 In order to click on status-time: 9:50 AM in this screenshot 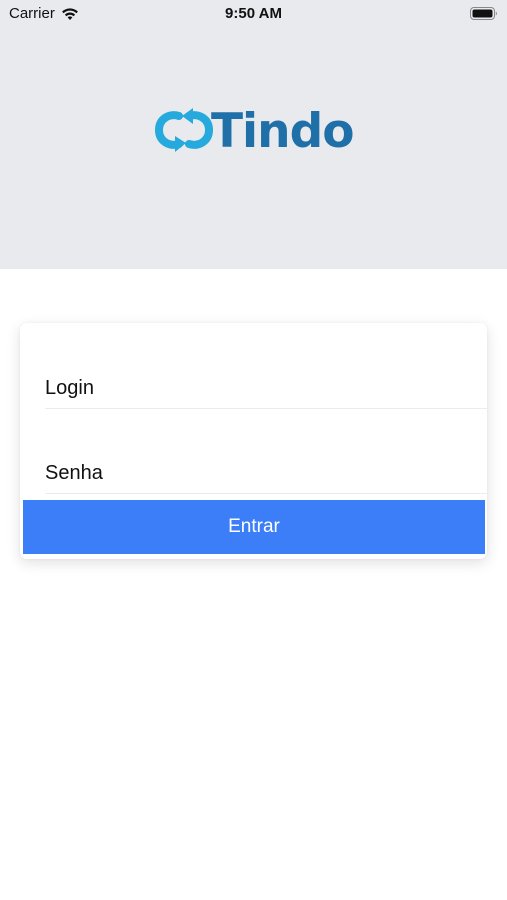, I will do `click(253, 13)`.